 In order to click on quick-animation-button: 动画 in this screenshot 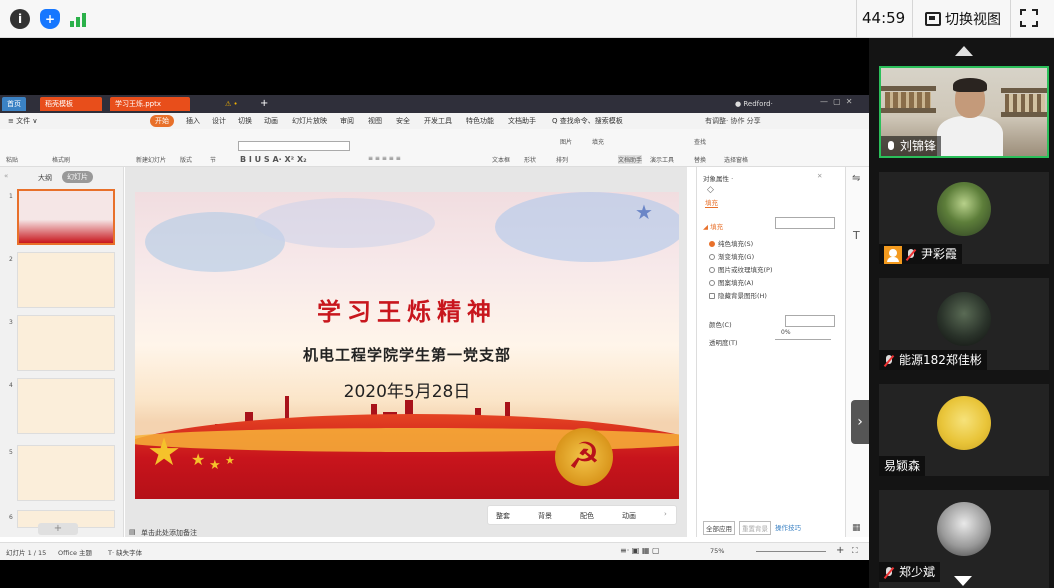, I will do `click(629, 516)`.